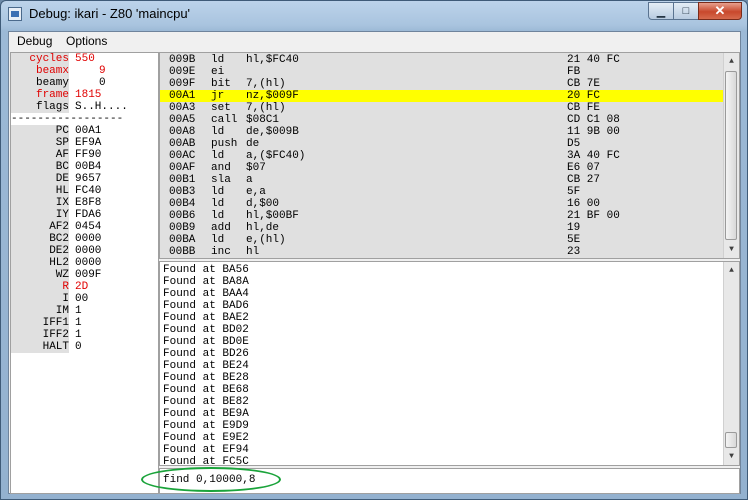 The width and height of the screenshot is (748, 500). Describe the element at coordinates (206, 342) in the screenshot. I see `console-line: Found at BD0E` at that location.